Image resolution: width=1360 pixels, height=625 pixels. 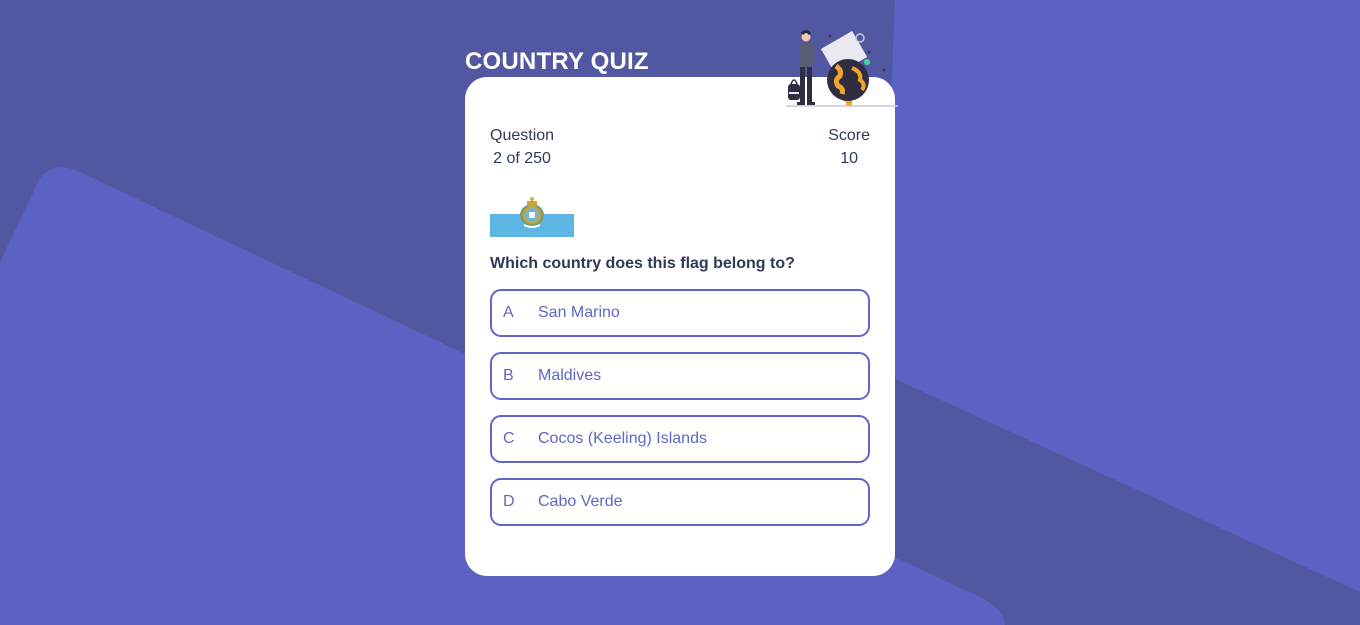 I want to click on answer-option-b: B Maldives, so click(x=680, y=376).